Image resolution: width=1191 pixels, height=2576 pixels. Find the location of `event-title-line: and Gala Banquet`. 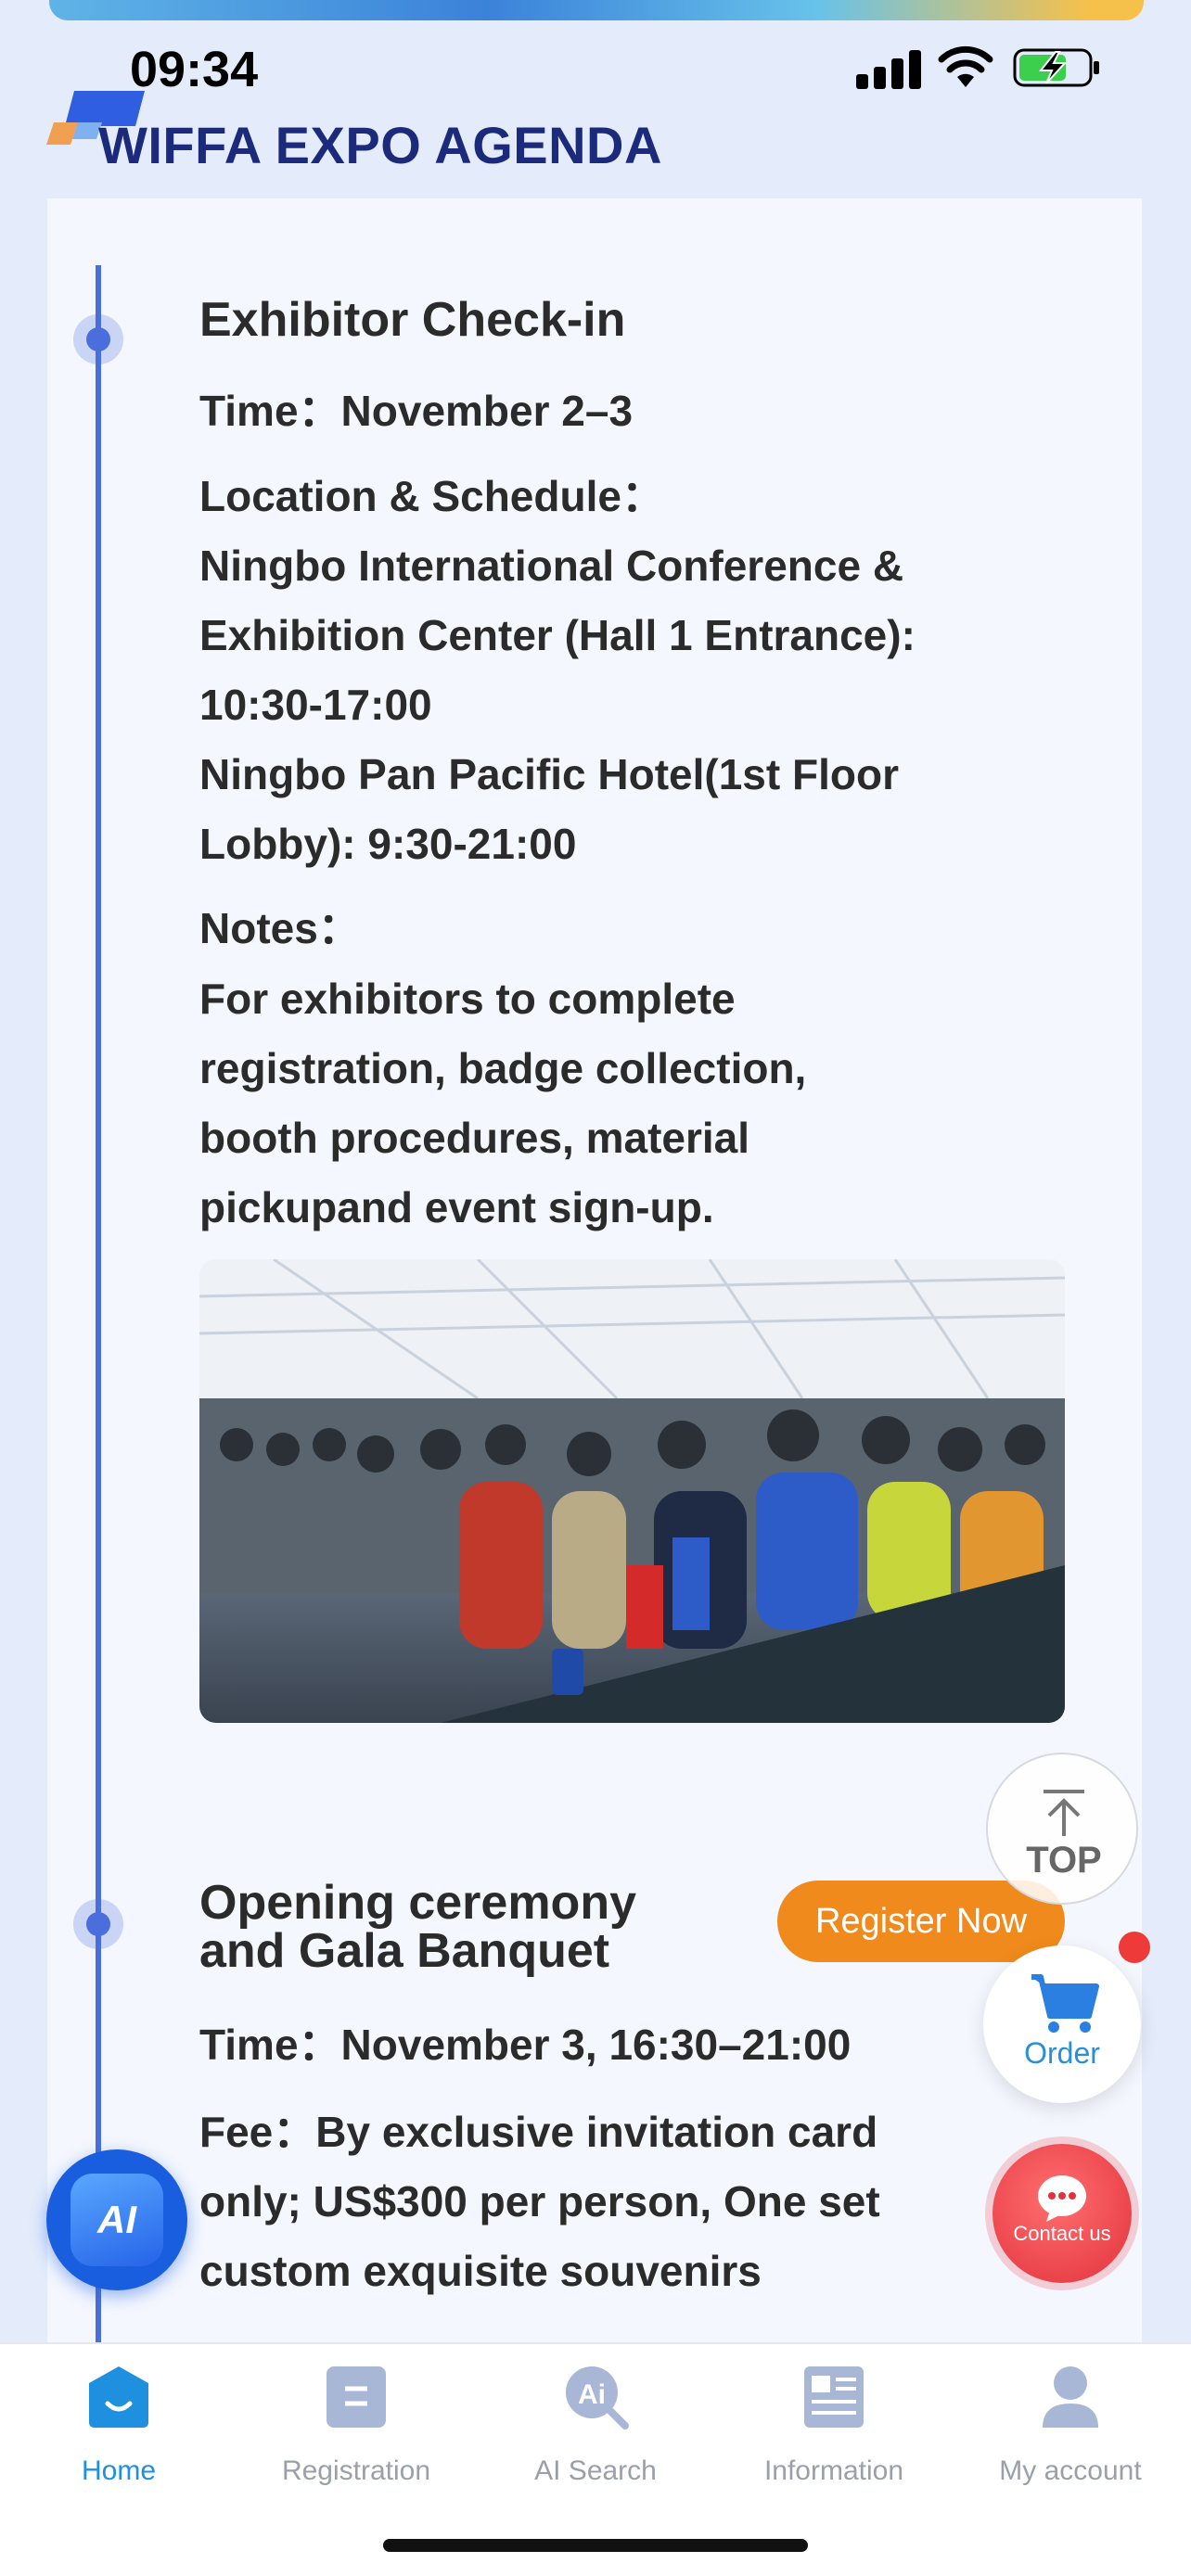

event-title-line: and Gala Banquet is located at coordinates (404, 1951).